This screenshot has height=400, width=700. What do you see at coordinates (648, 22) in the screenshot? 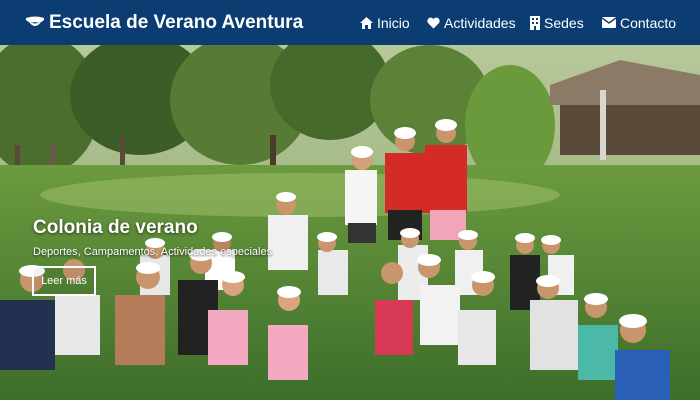
I see `nav-label: Contacto` at bounding box center [648, 22].